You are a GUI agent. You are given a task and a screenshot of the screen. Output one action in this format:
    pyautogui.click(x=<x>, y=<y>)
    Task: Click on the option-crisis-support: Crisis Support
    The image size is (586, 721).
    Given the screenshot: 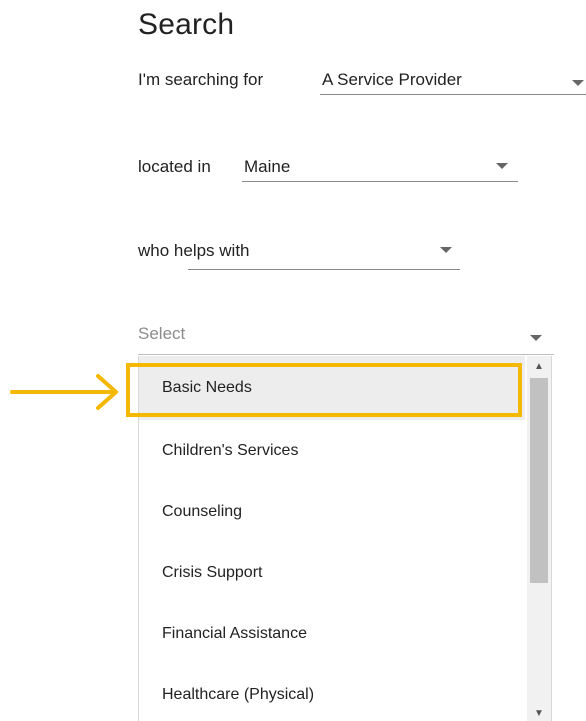 What is the action you would take?
    pyautogui.click(x=332, y=572)
    